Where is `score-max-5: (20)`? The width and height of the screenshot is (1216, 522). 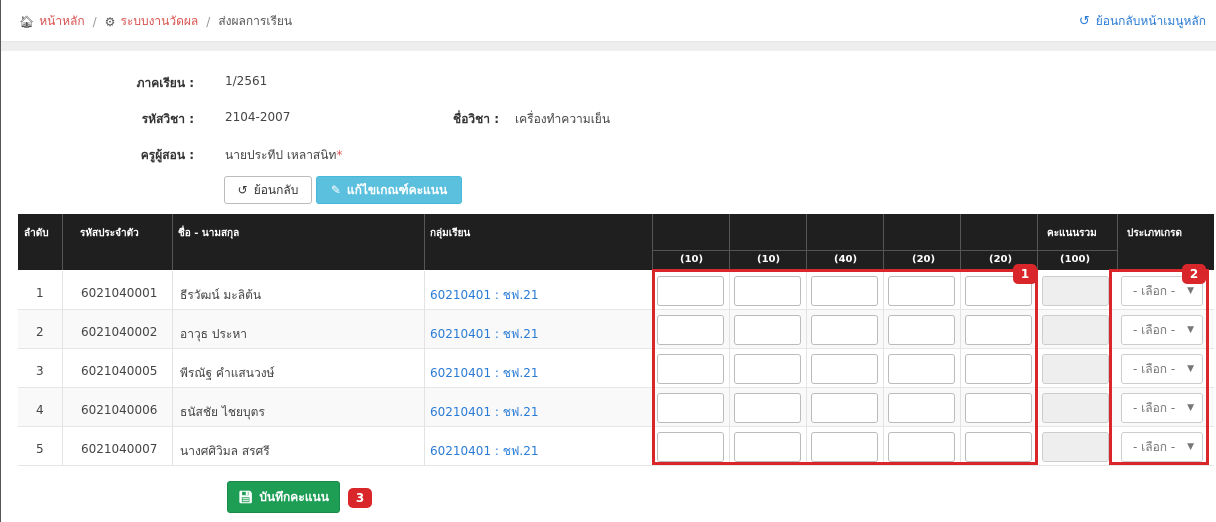
score-max-5: (20) is located at coordinates (1001, 259).